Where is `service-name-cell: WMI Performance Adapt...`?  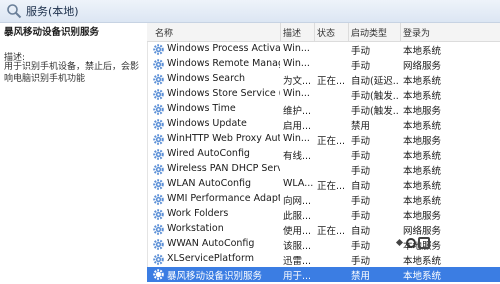 service-name-cell: WMI Performance Adapt... is located at coordinates (223, 198).